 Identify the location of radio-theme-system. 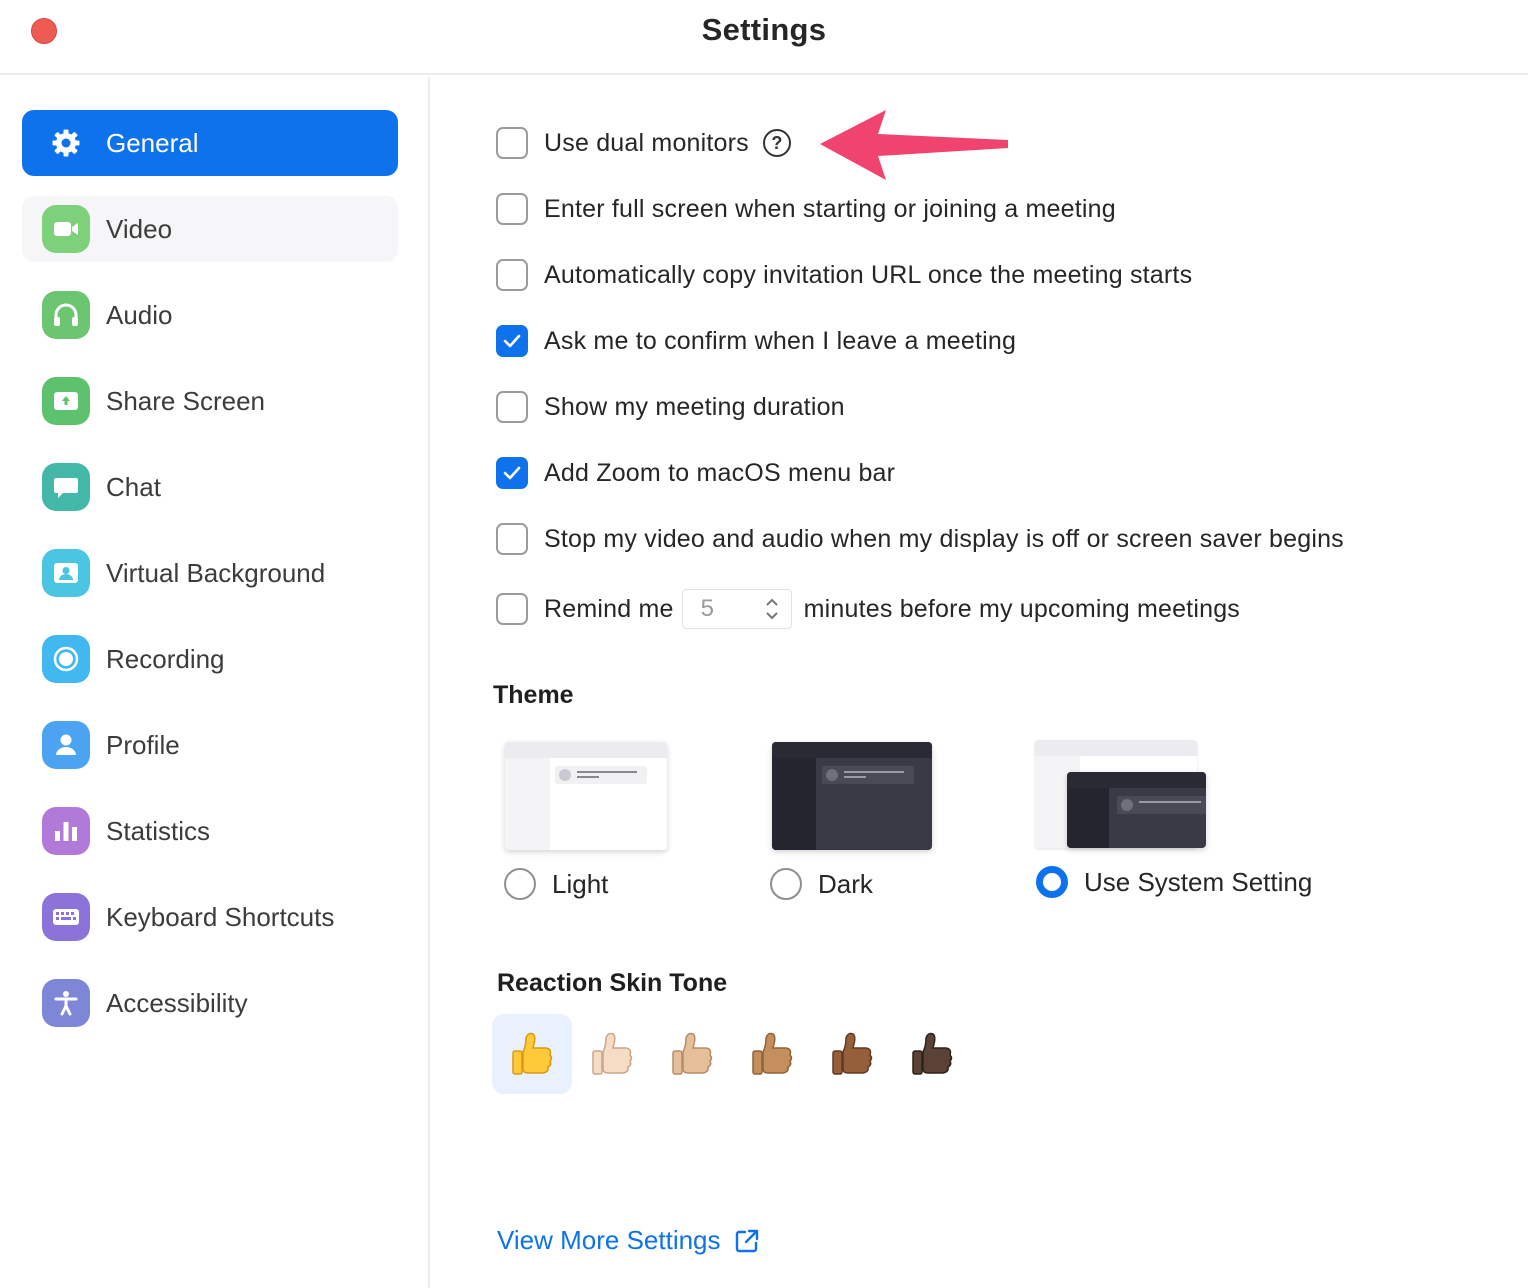
(1052, 882).